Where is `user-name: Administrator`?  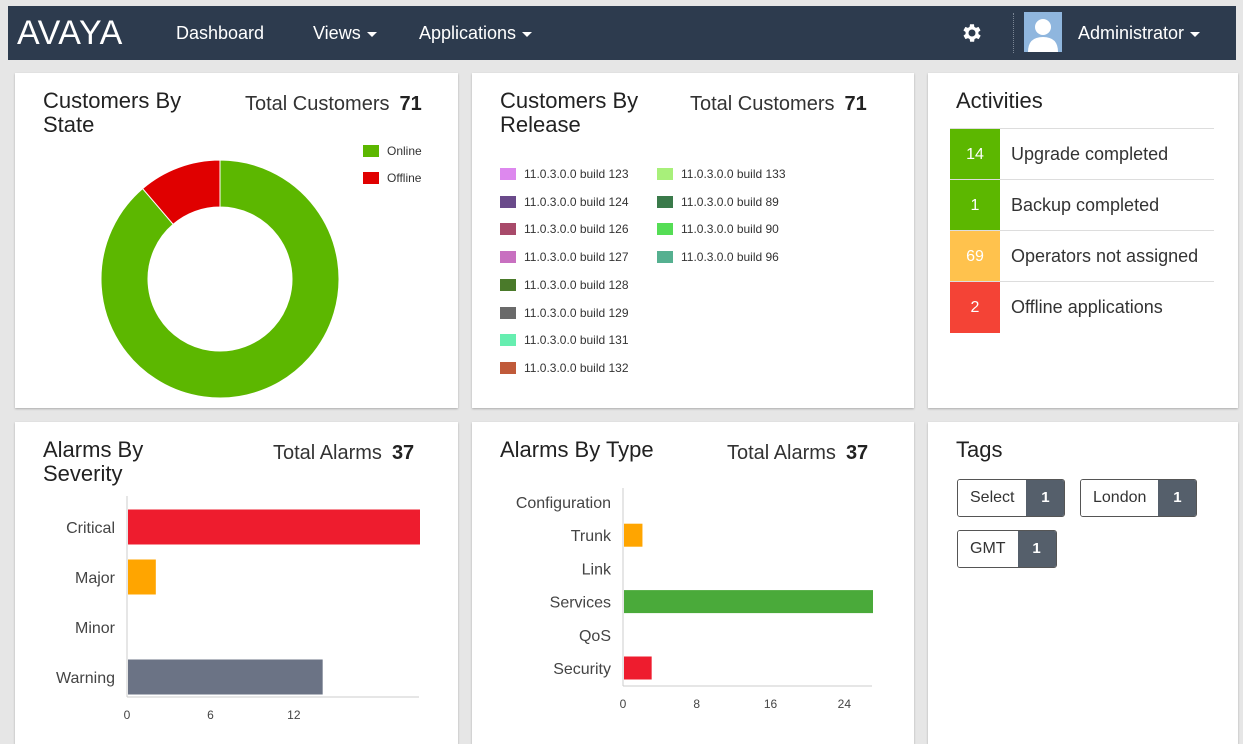
user-name: Administrator is located at coordinates (1131, 33).